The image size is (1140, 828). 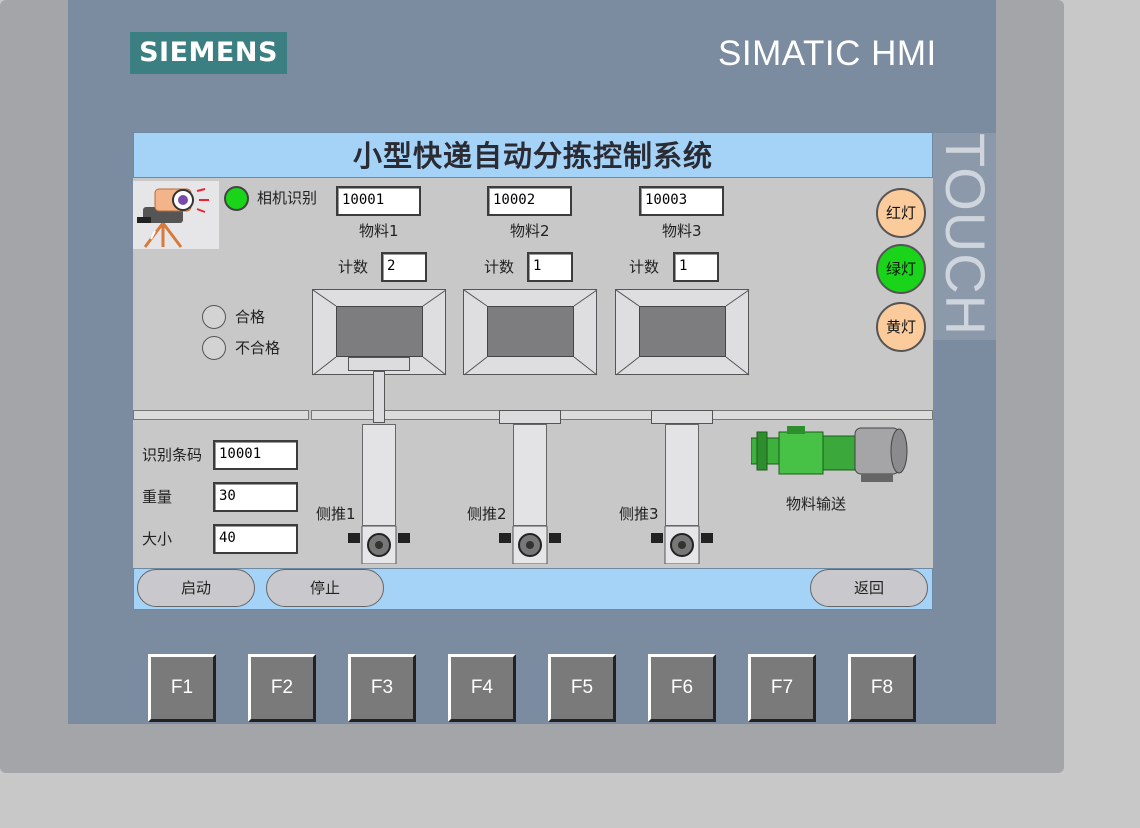 What do you see at coordinates (379, 545) in the screenshot?
I see `pusher-1-motor-icon` at bounding box center [379, 545].